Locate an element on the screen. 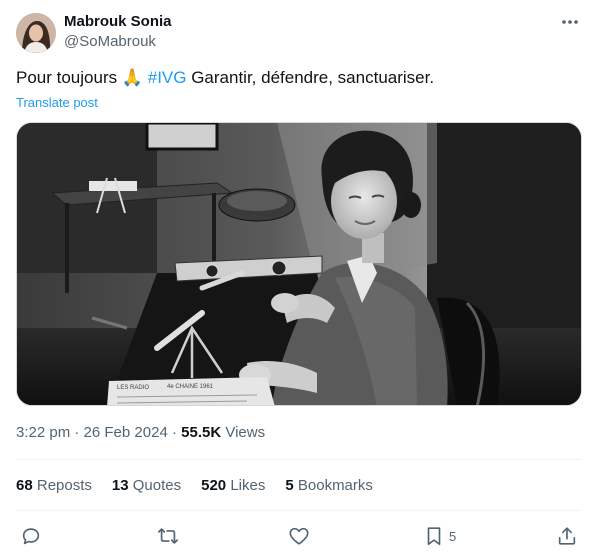 The image size is (598, 559). share-button is located at coordinates (567, 536).